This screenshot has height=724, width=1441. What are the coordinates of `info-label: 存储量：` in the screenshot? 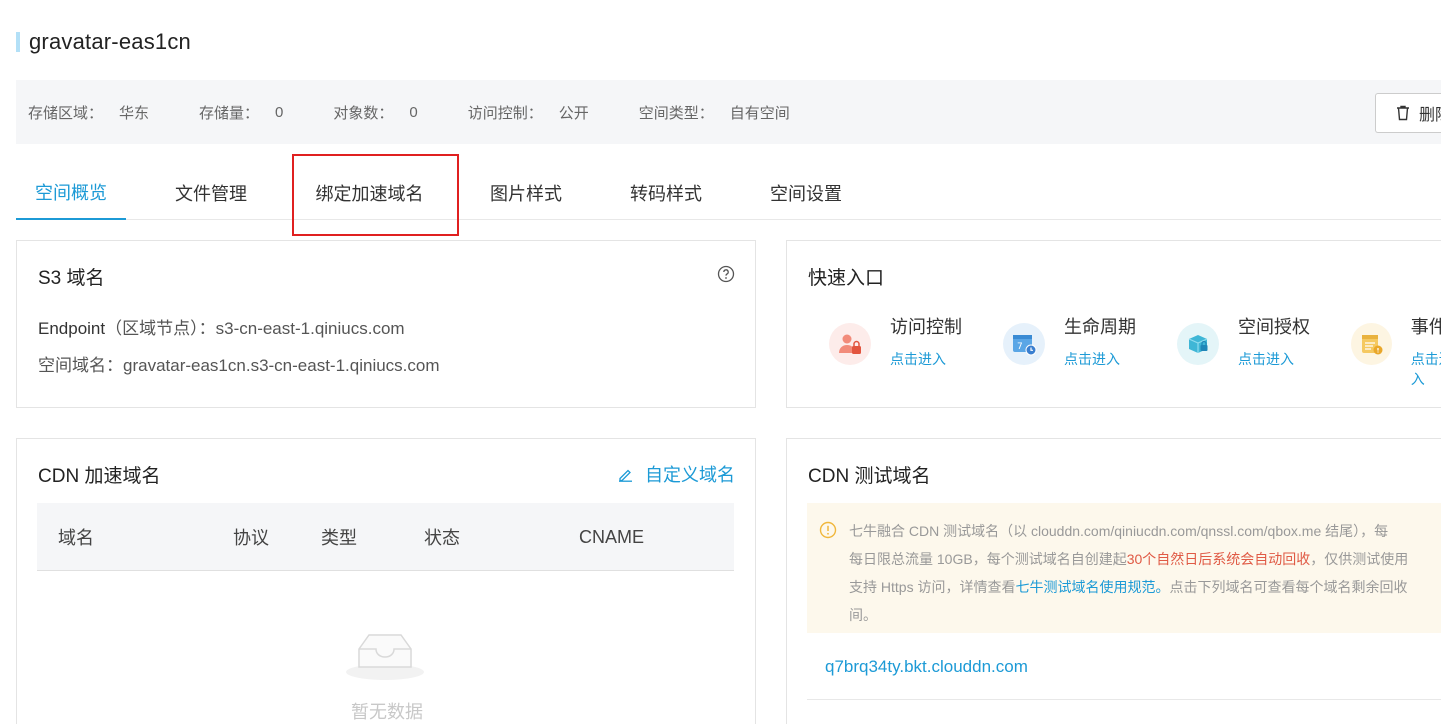 It's located at (229, 113).